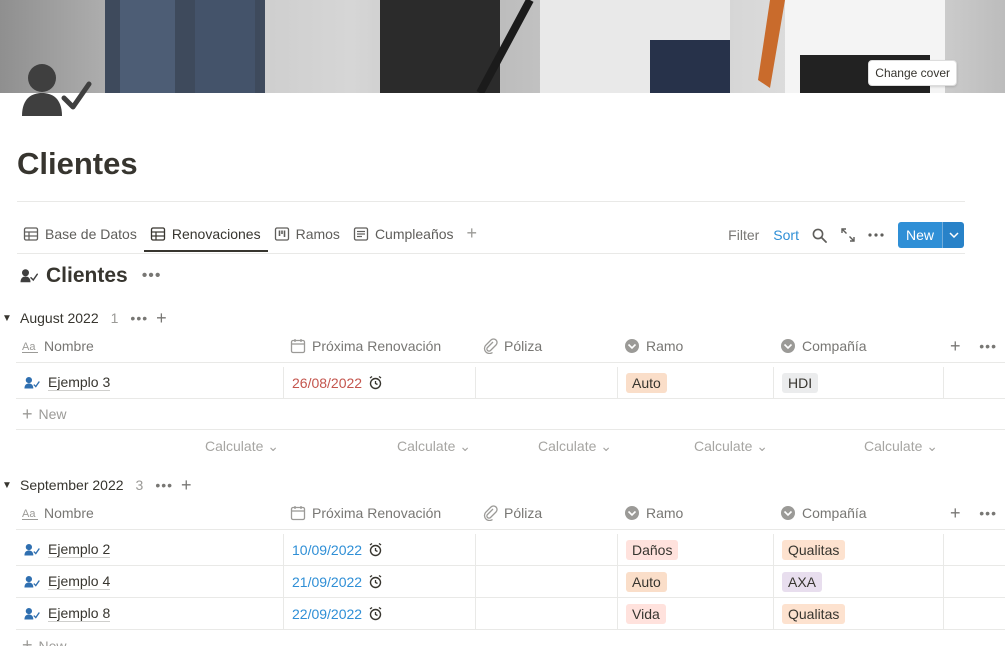 The width and height of the screenshot is (1005, 646). I want to click on paperclip-icon, so click(490, 513).